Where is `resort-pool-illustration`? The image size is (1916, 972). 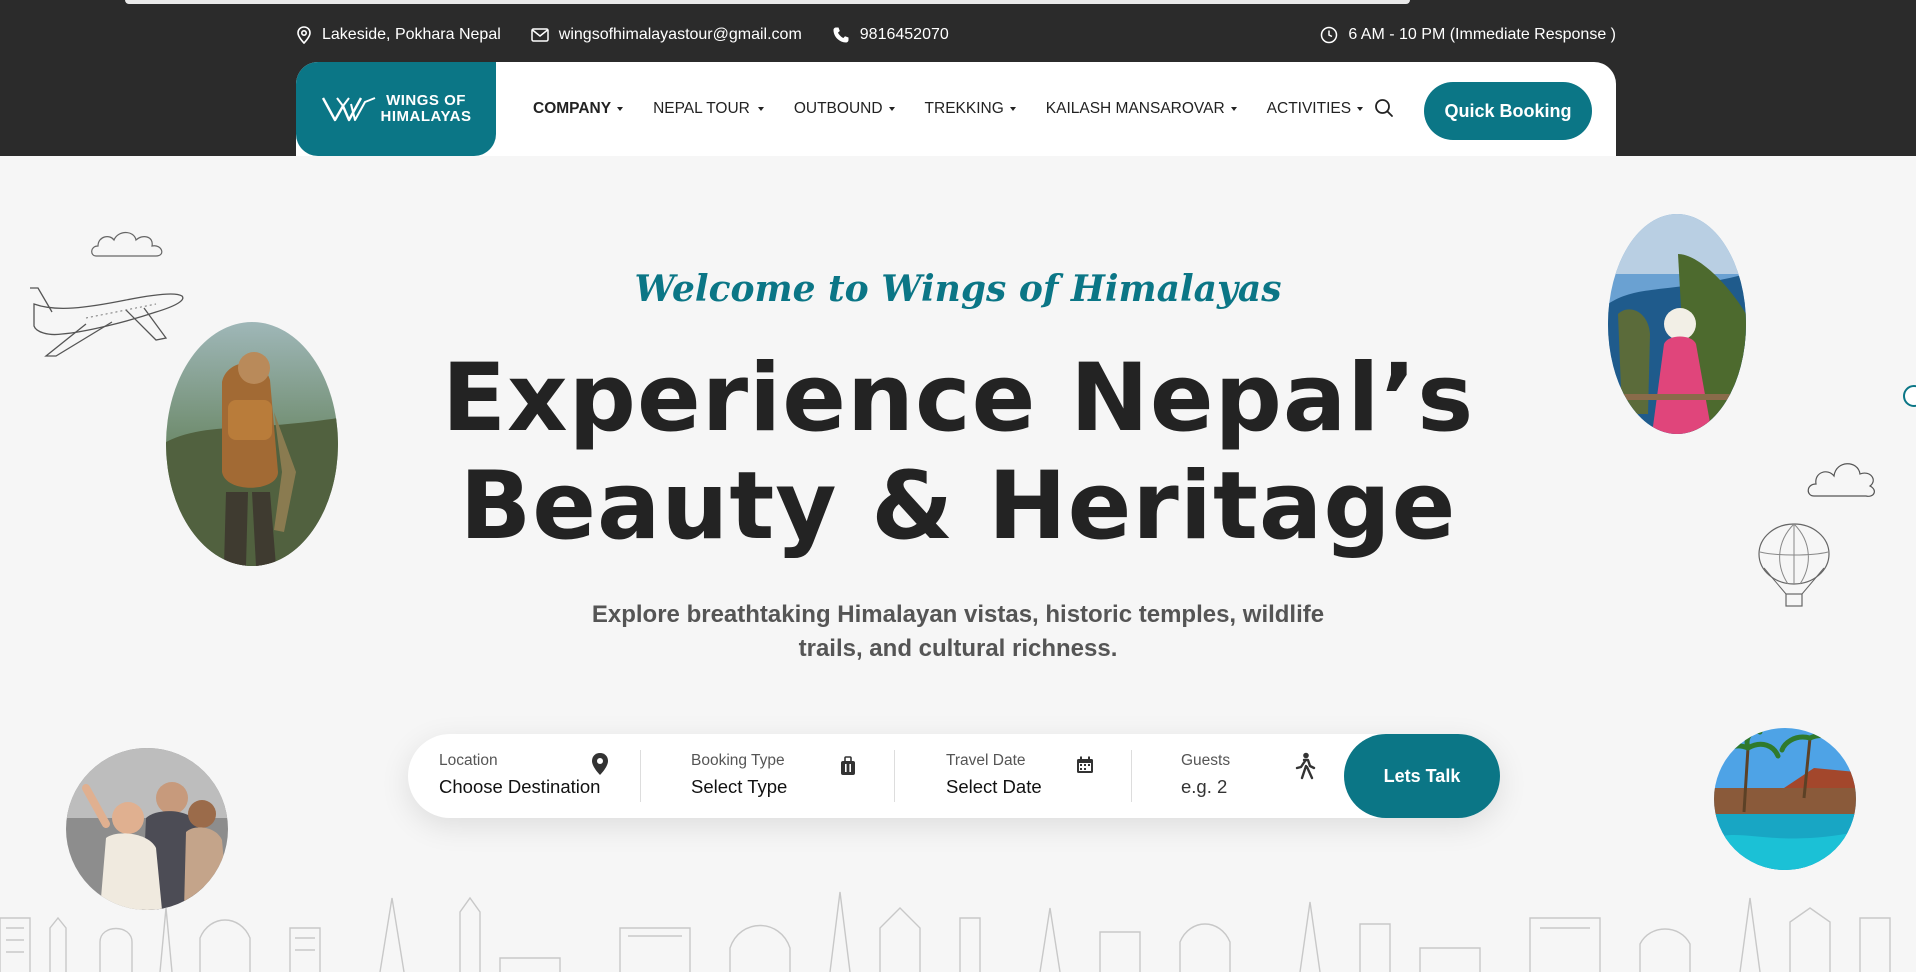 resort-pool-illustration is located at coordinates (1785, 799).